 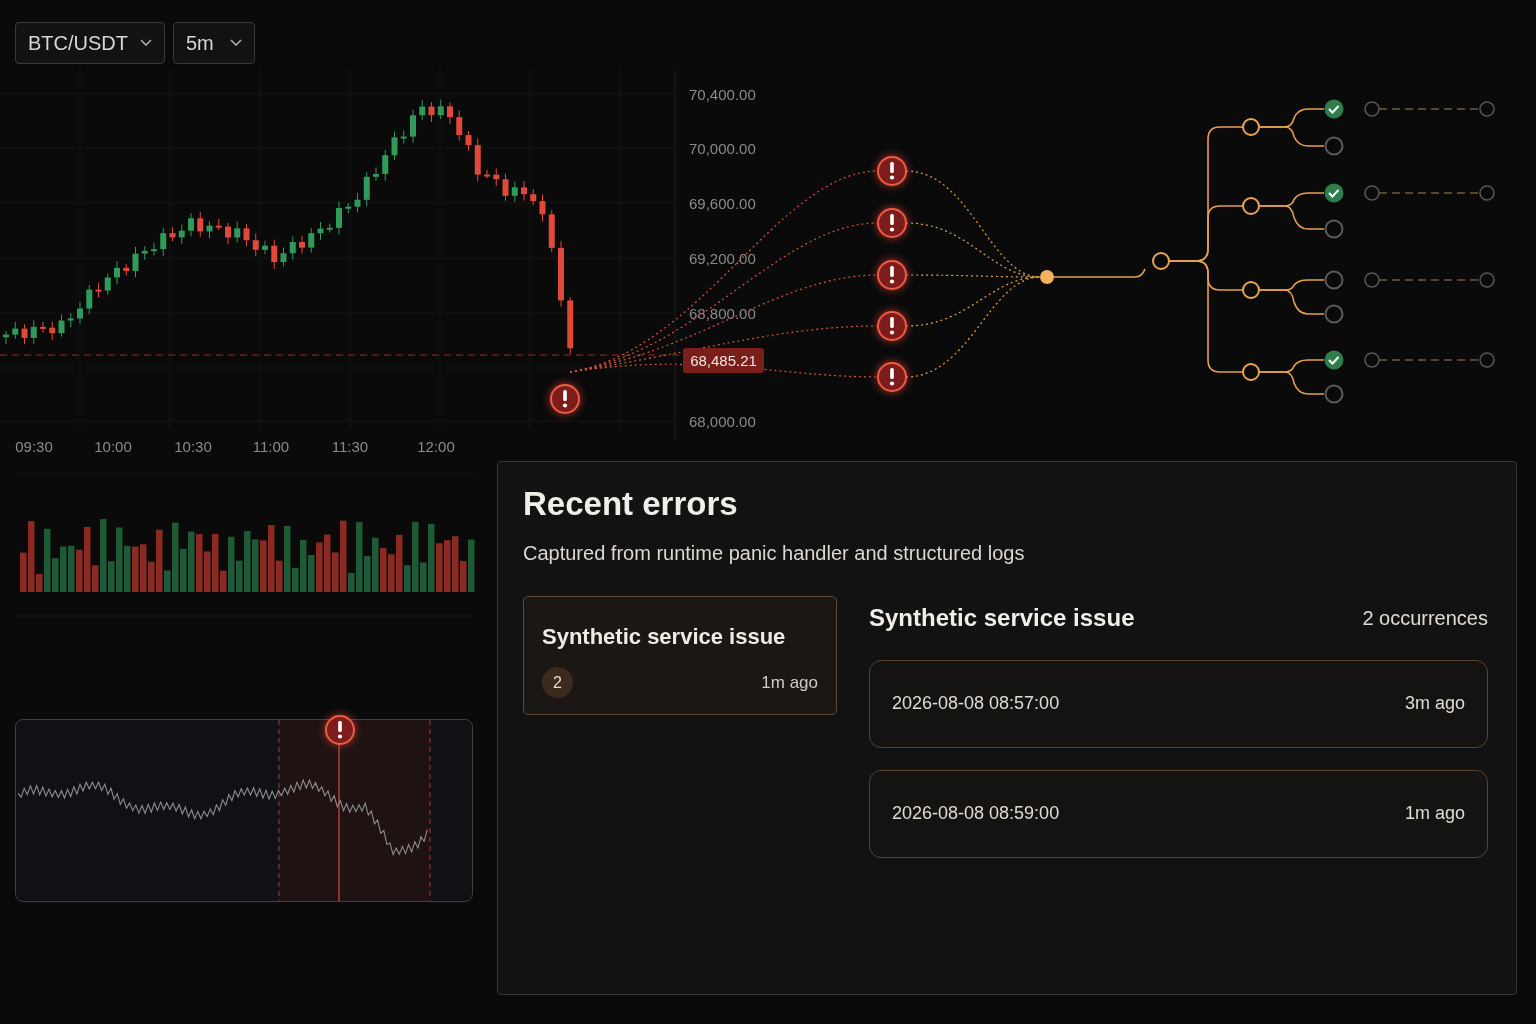 I want to click on occurrence-age: 1m ago, so click(x=1434, y=814).